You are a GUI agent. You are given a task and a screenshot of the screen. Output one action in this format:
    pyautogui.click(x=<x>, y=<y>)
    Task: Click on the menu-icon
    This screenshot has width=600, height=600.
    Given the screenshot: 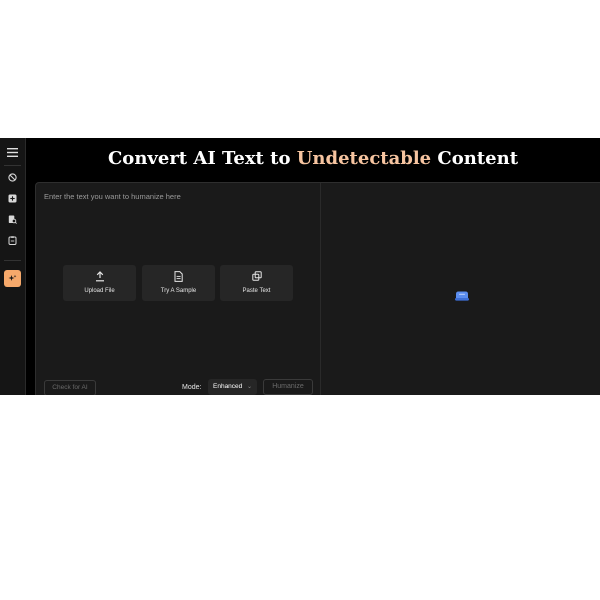 What is the action you would take?
    pyautogui.click(x=12, y=152)
    